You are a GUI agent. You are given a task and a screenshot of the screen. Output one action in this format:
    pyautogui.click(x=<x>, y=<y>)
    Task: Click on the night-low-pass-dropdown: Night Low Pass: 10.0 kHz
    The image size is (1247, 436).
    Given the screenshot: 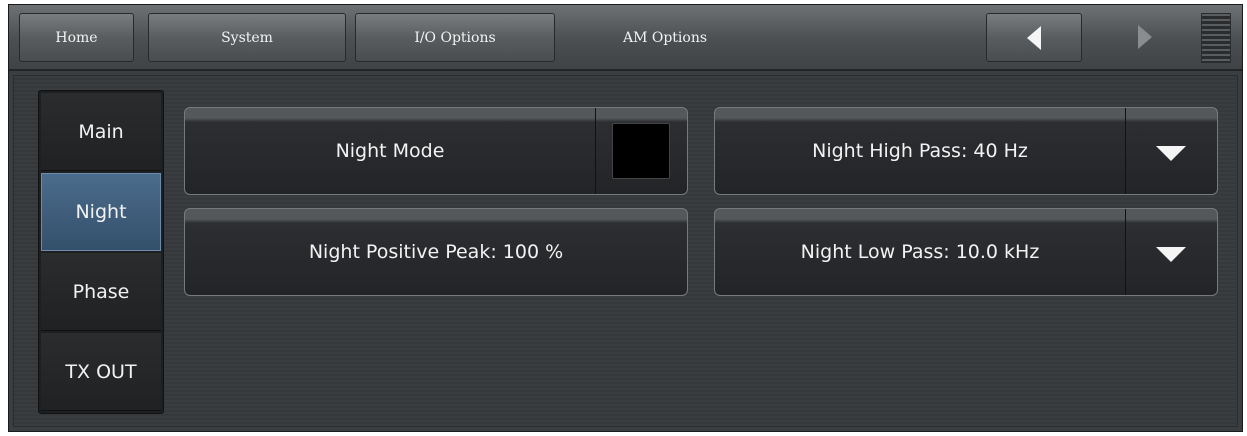 What is the action you would take?
    pyautogui.click(x=966, y=252)
    